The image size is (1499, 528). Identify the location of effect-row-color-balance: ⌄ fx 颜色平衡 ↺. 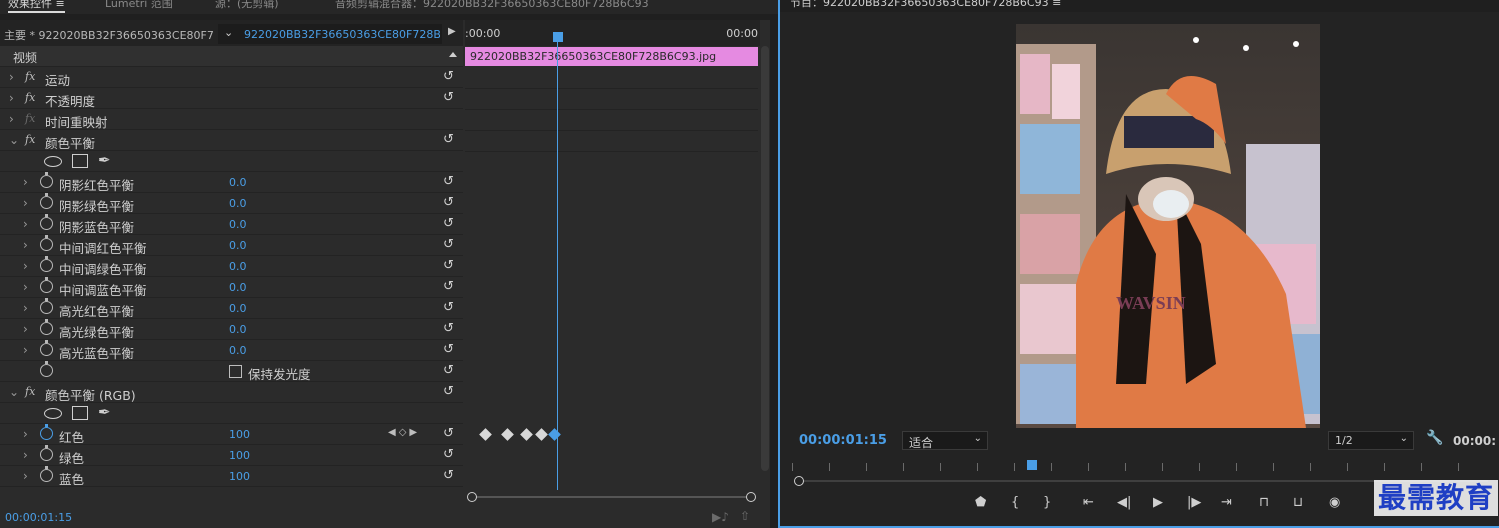
(231, 140).